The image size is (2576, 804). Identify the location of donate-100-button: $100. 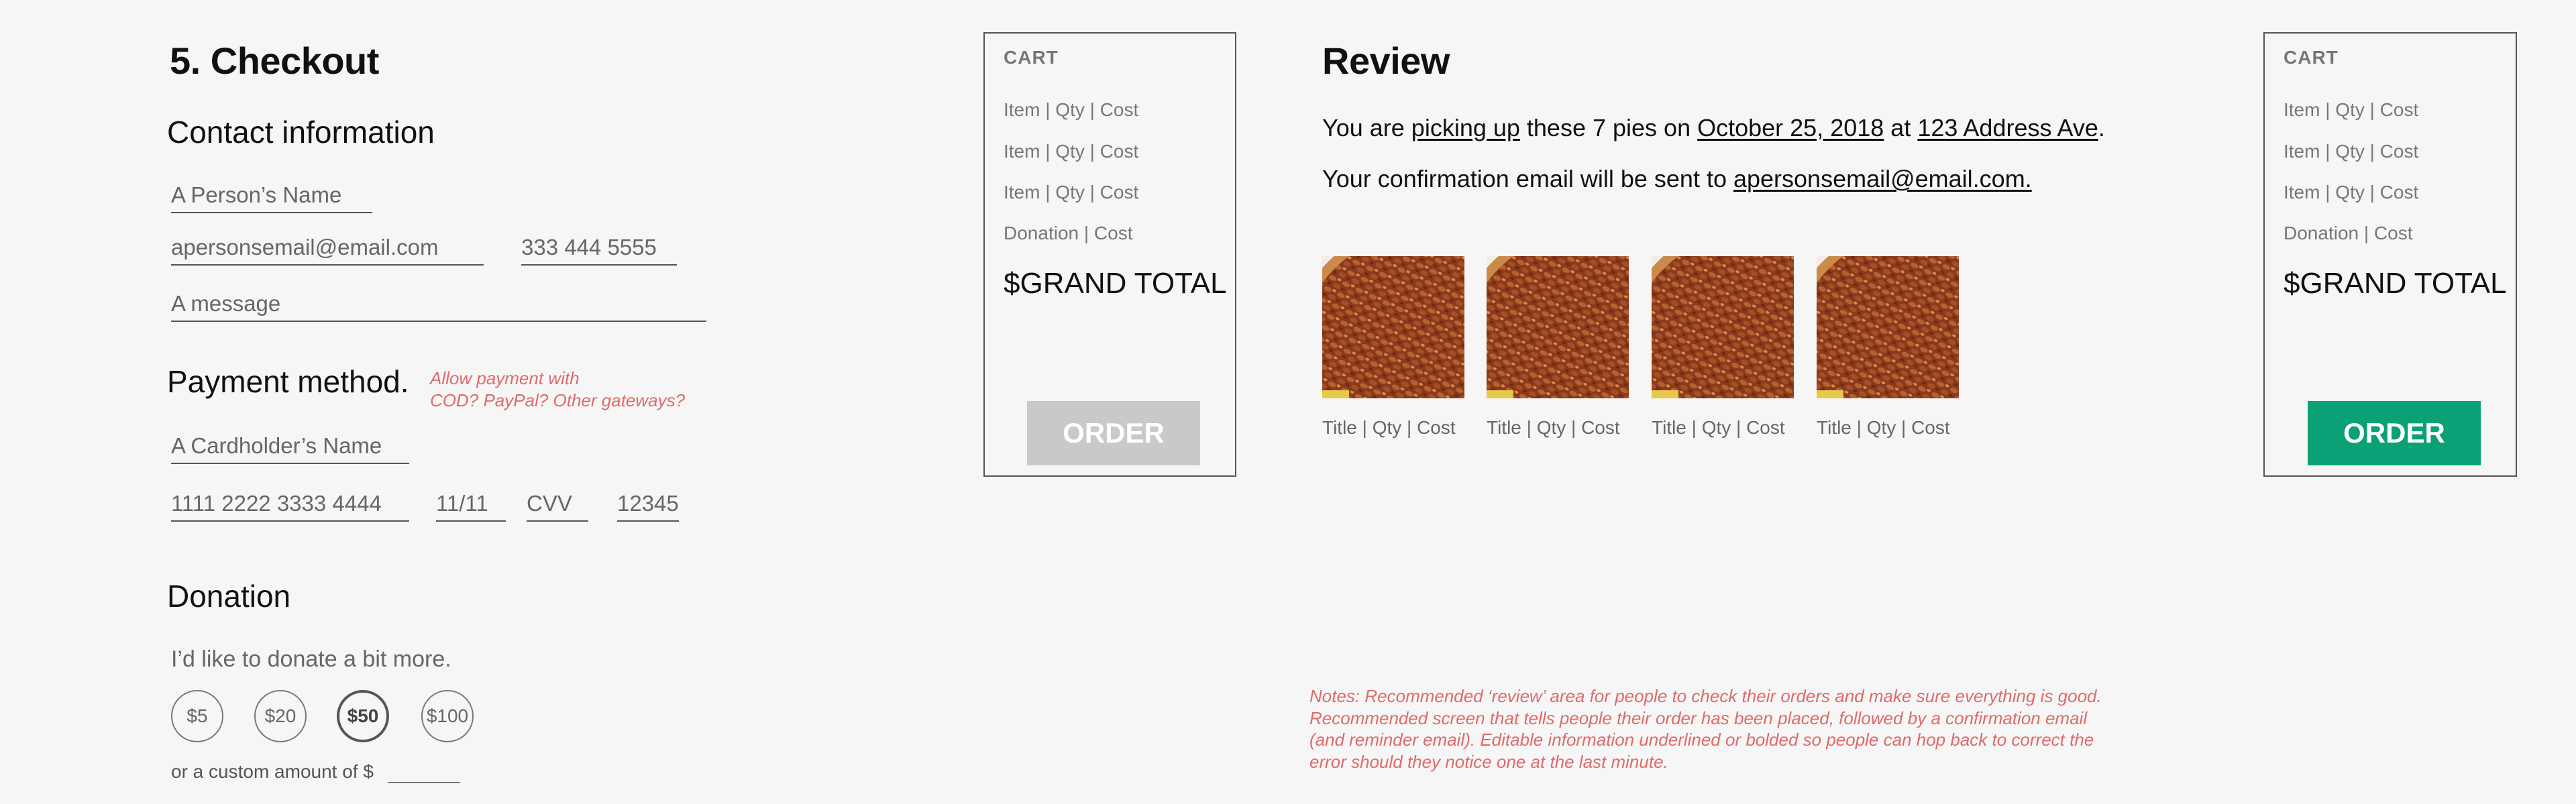
(447, 716).